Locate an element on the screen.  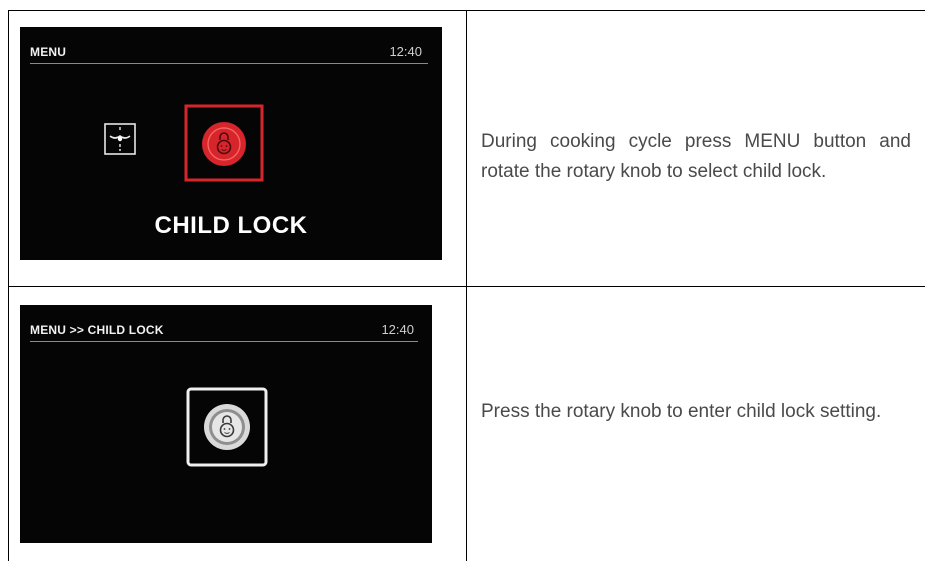
hob-icon is located at coordinates (120, 139).